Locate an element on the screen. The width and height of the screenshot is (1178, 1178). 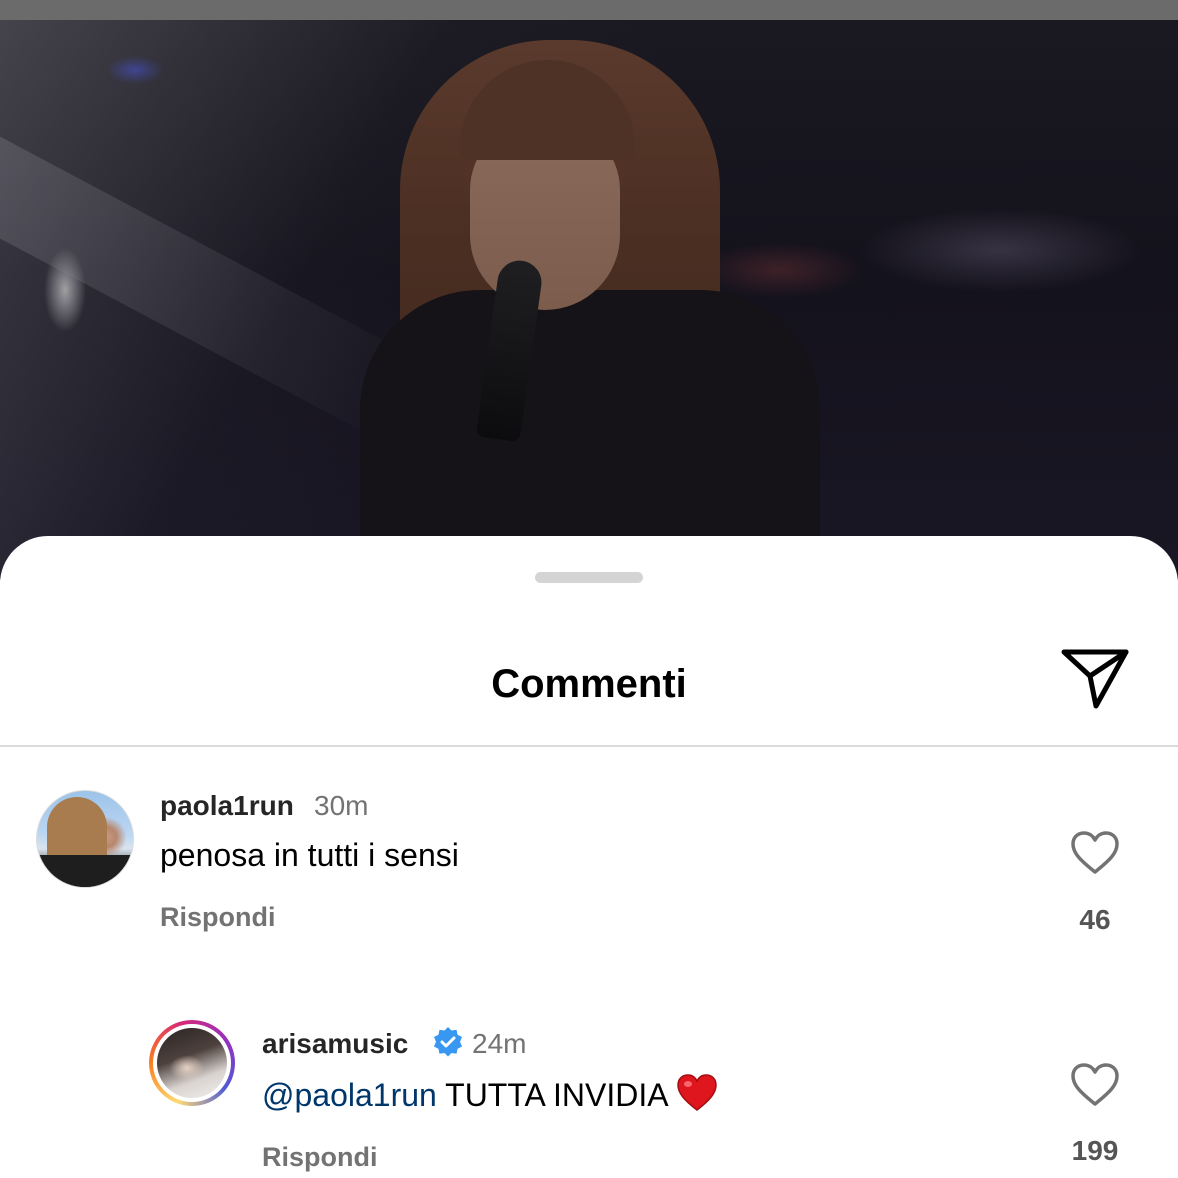
avatar-ring-gap is located at coordinates (192, 1063).